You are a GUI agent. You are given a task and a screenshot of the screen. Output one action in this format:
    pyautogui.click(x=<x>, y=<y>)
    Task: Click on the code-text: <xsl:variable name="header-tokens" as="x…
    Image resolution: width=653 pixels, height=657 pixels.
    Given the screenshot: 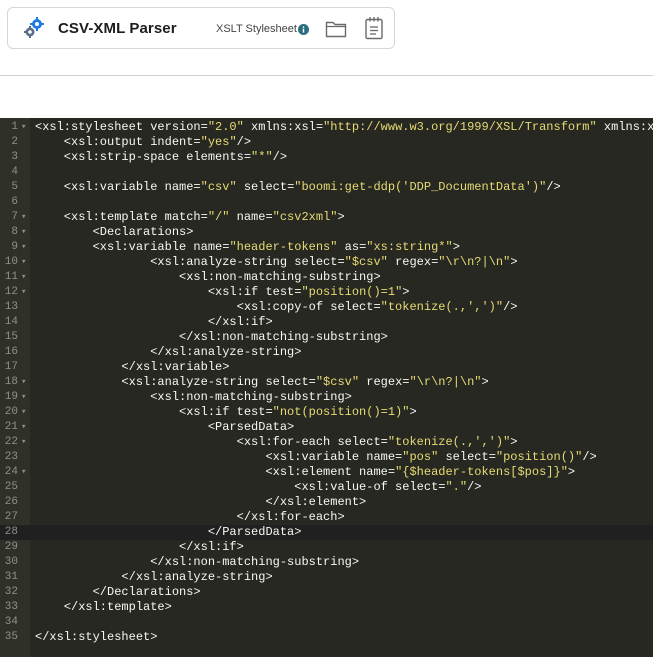 What is the action you would take?
    pyautogui.click(x=247, y=247)
    